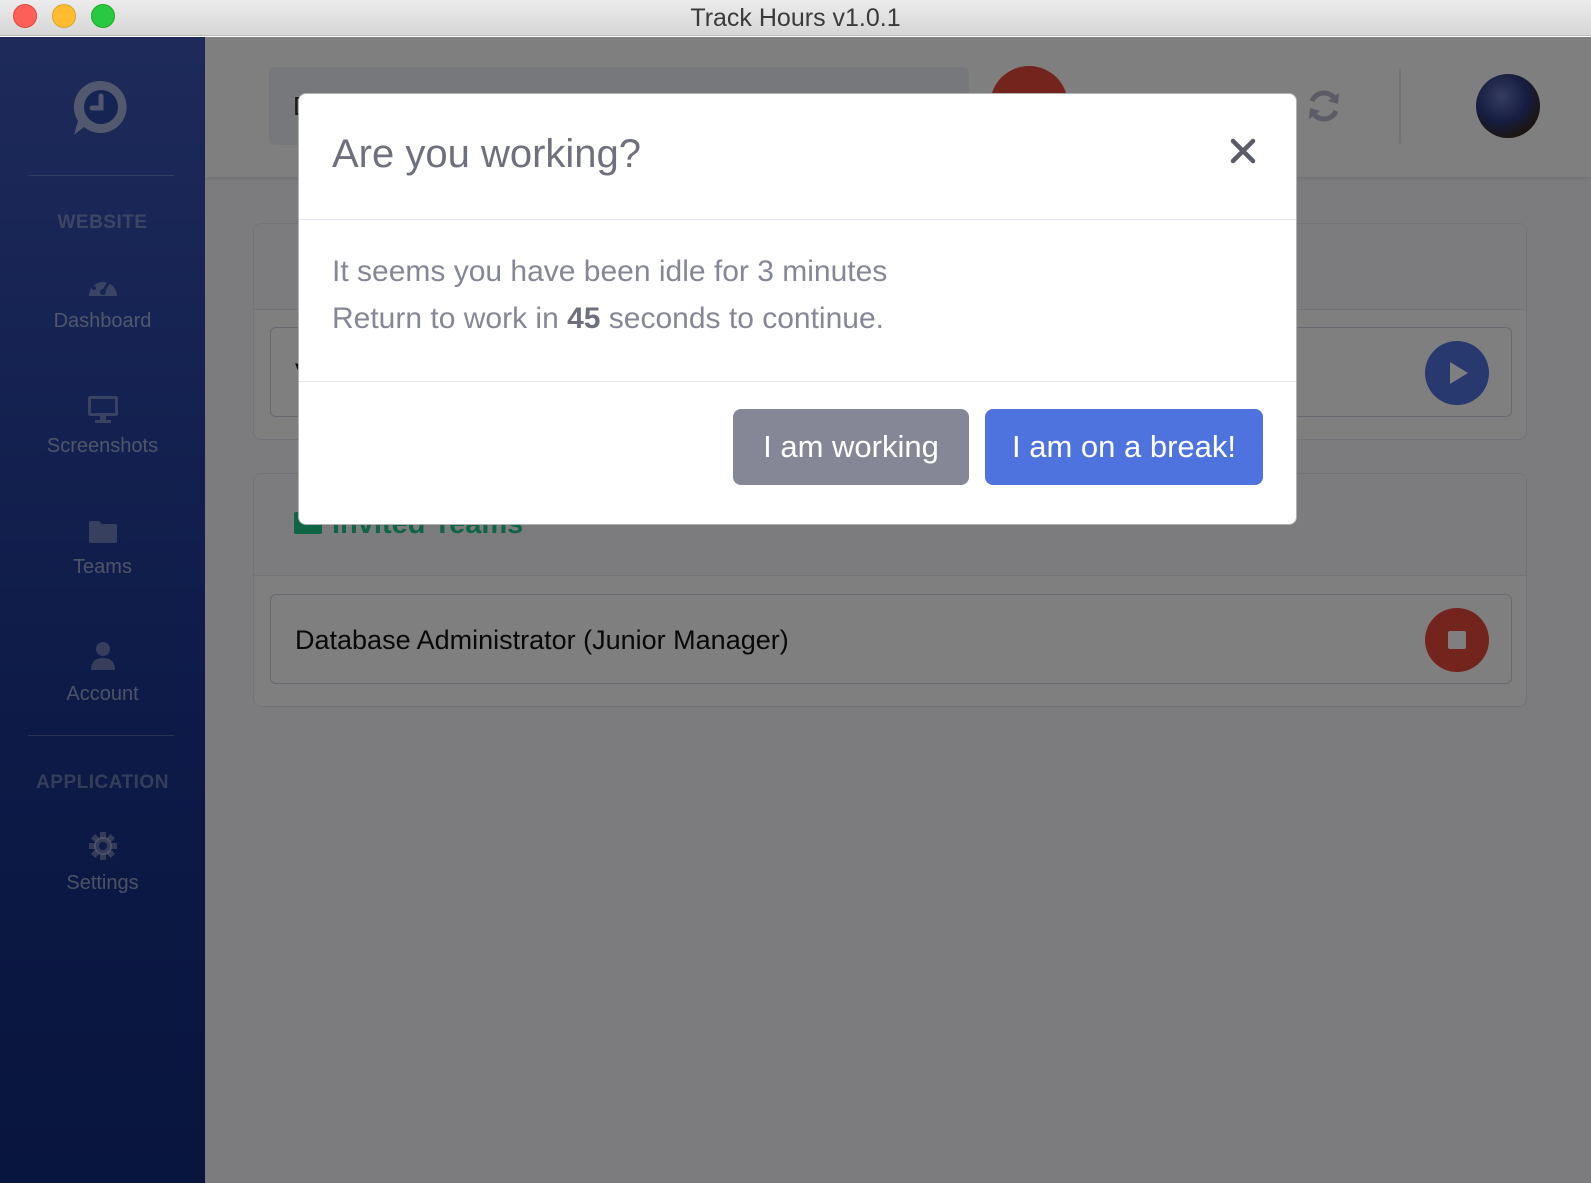  What do you see at coordinates (851, 447) in the screenshot?
I see `i-am-working-button: I am working` at bounding box center [851, 447].